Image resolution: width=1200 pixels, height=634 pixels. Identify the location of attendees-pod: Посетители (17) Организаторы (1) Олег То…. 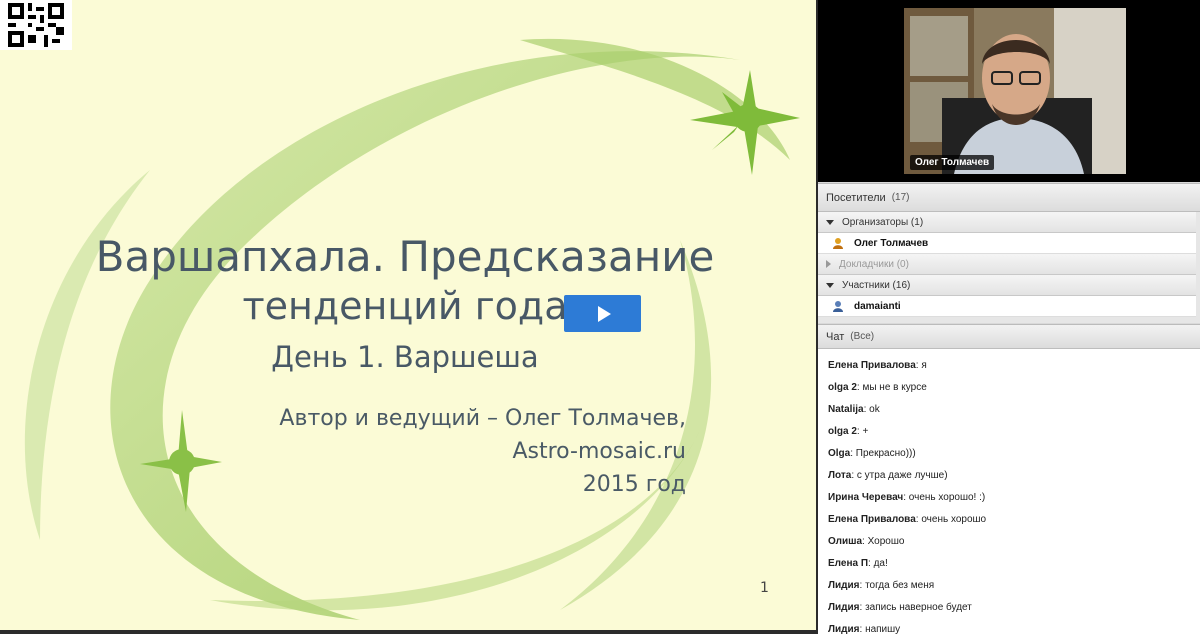
(1009, 253).